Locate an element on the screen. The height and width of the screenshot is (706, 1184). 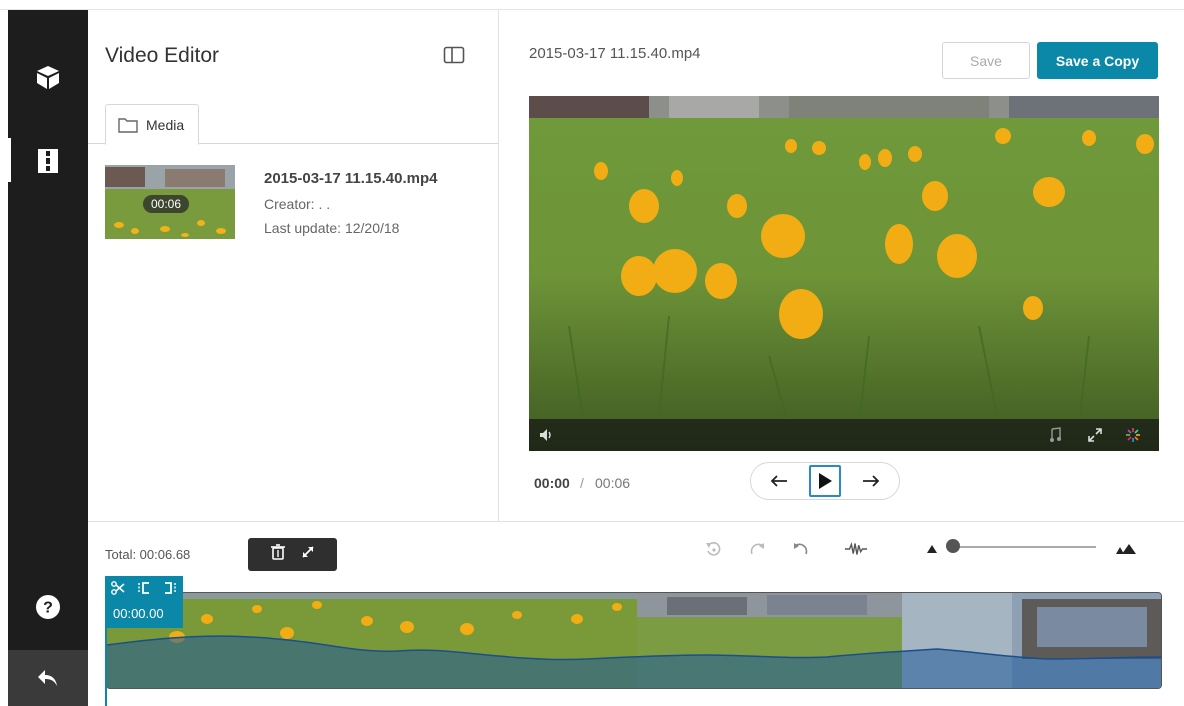
back-button is located at coordinates (48, 678).